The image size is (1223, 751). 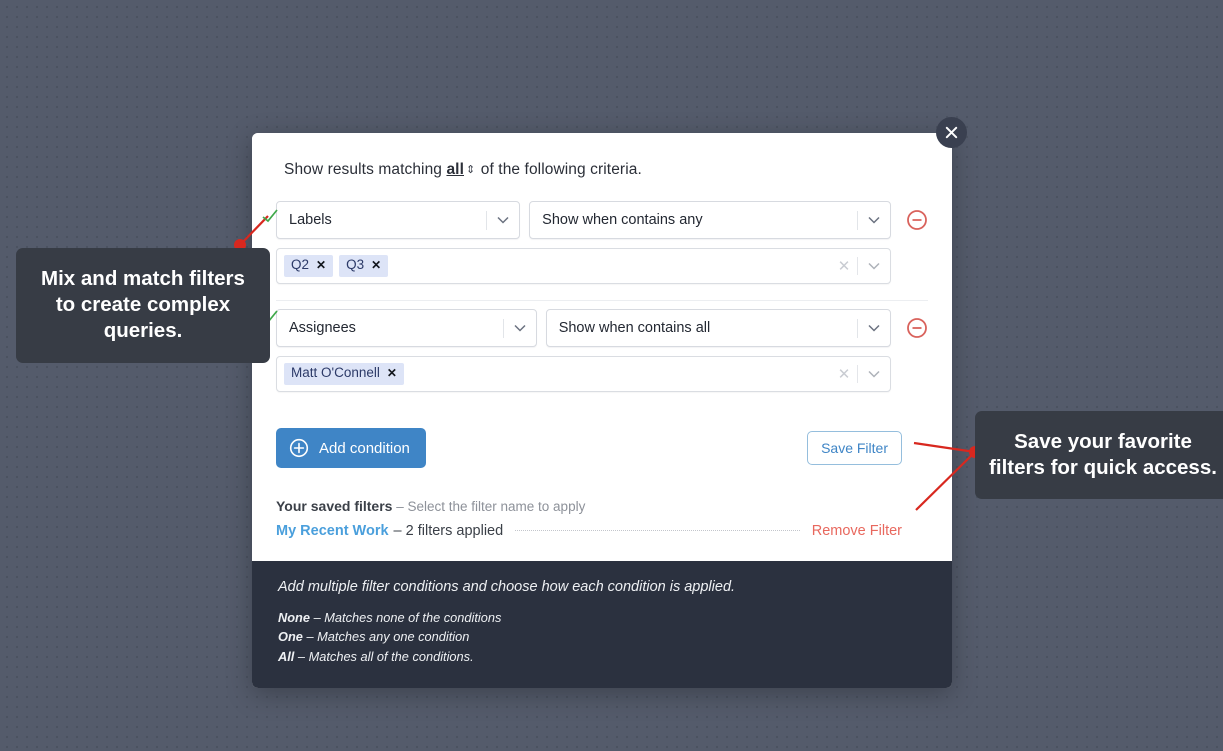 I want to click on operator-select-value: Show when contains any, so click(x=622, y=220).